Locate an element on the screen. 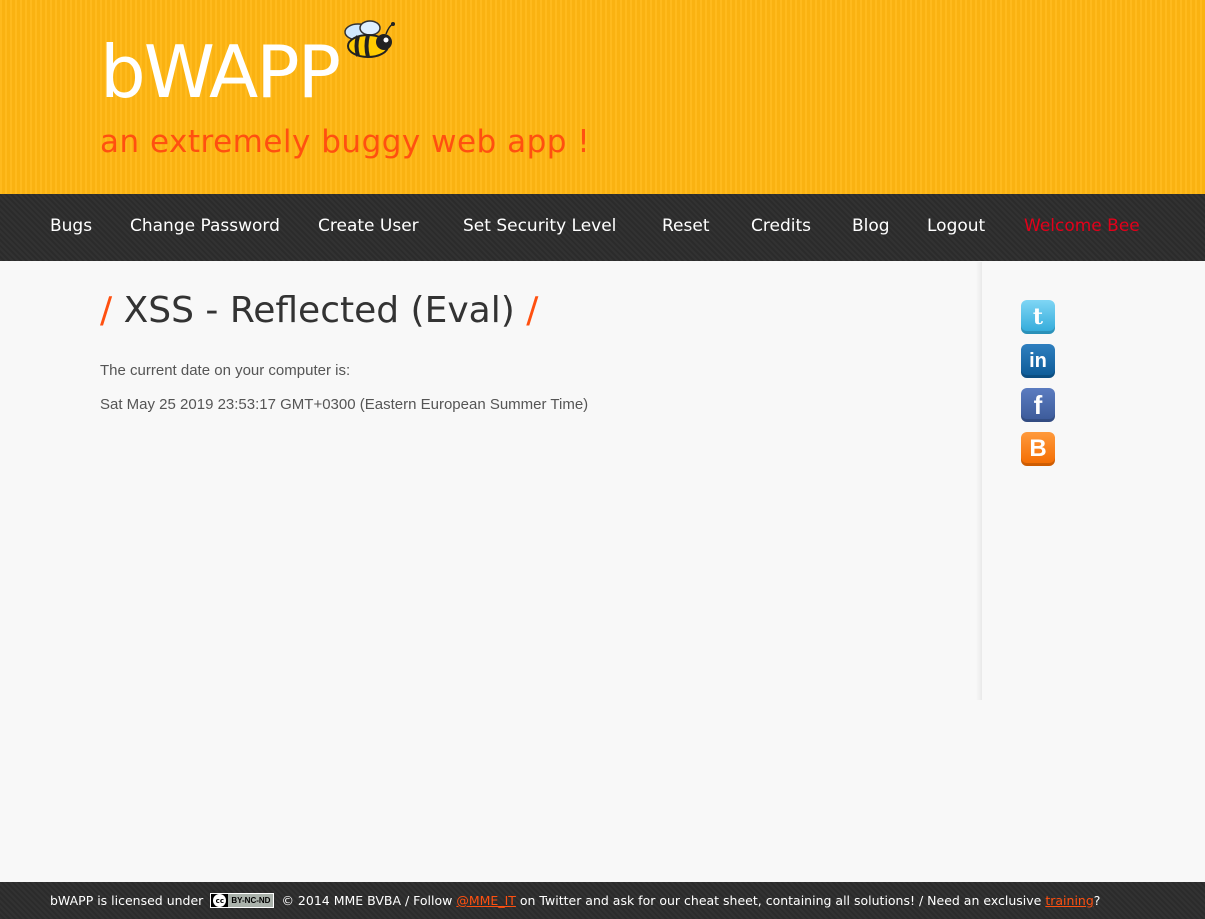  nav-reset: Reset is located at coordinates (686, 226).